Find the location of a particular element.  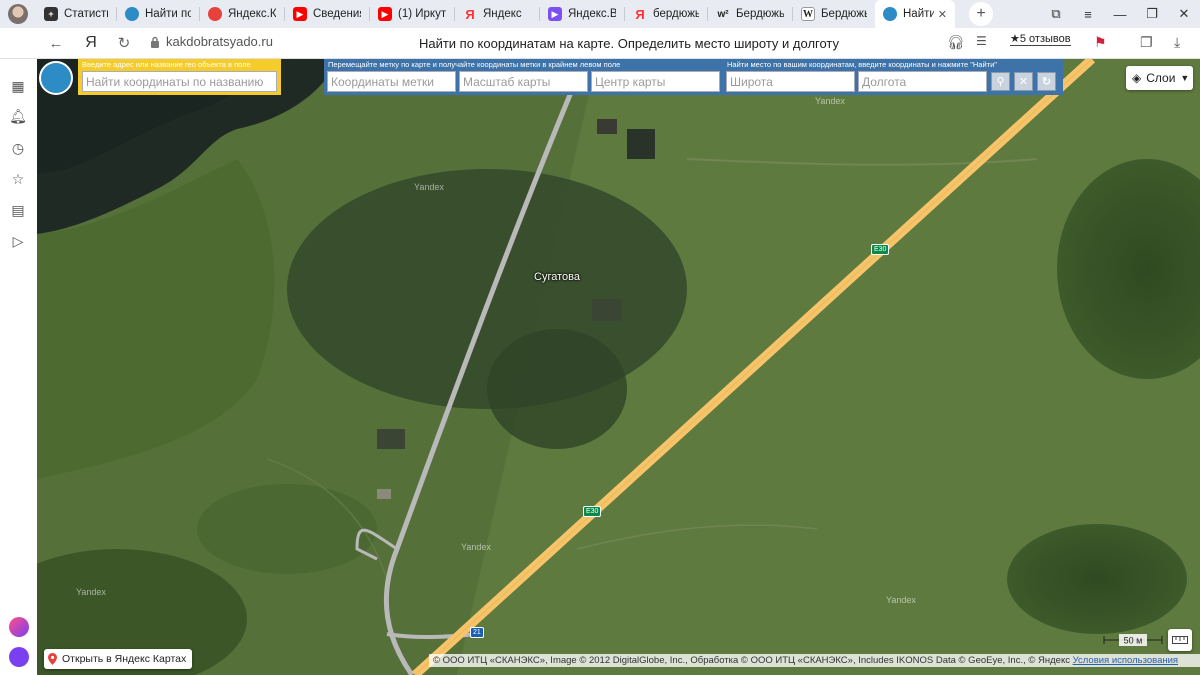

tab-label: Сведения is located at coordinates (337, 14).